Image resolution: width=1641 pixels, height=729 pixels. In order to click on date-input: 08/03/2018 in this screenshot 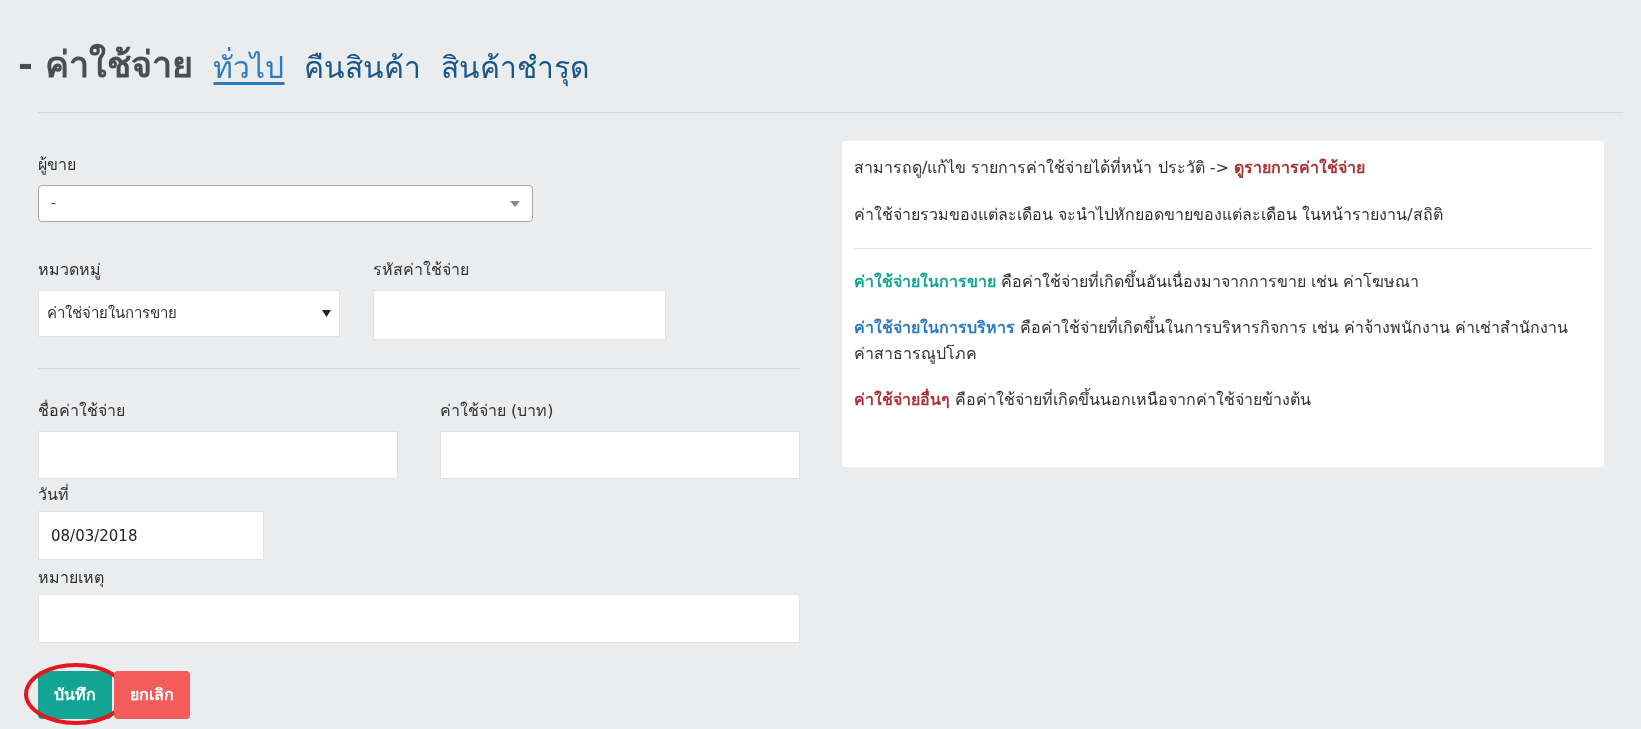, I will do `click(151, 535)`.